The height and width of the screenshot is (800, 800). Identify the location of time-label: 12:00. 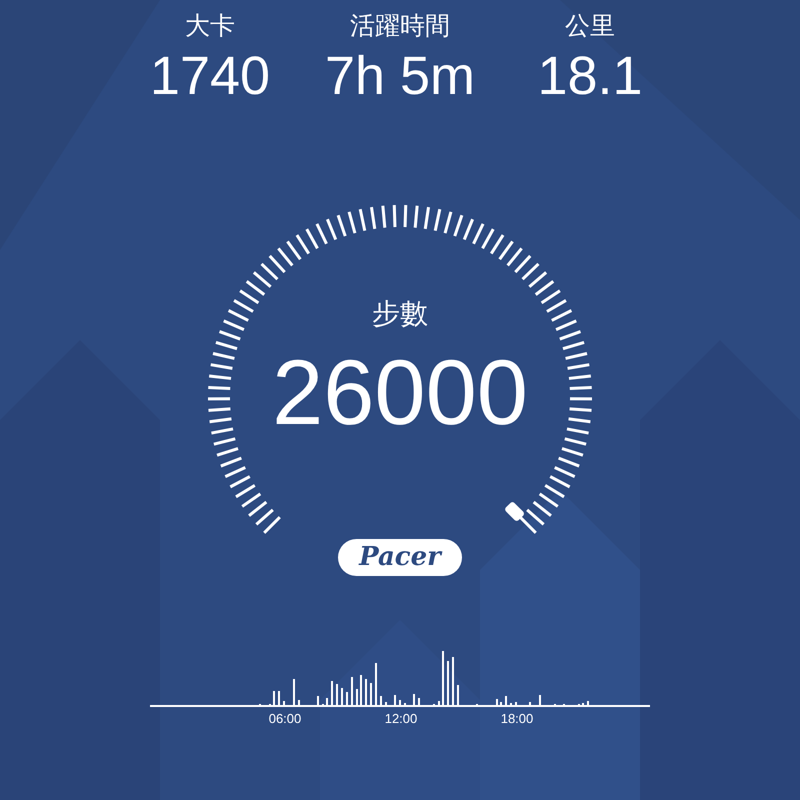
(401, 719).